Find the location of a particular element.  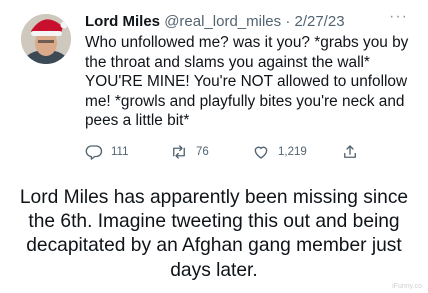

like-count: 1,219 is located at coordinates (292, 152).